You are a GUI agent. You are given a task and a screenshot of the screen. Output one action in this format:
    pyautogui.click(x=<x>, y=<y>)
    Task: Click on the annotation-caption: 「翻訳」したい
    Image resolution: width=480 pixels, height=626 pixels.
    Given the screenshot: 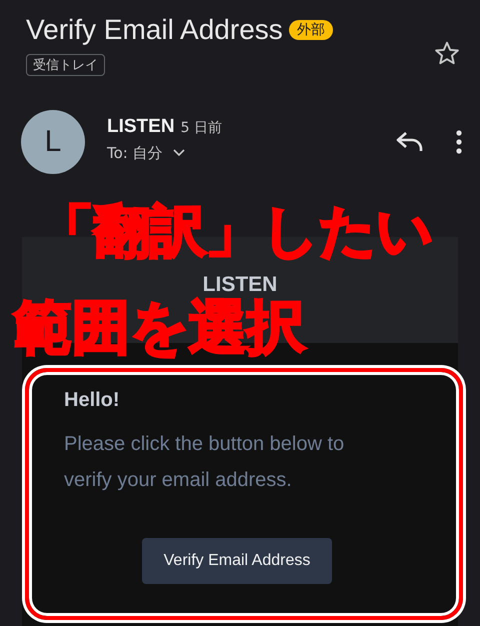 What is the action you would take?
    pyautogui.click(x=235, y=232)
    